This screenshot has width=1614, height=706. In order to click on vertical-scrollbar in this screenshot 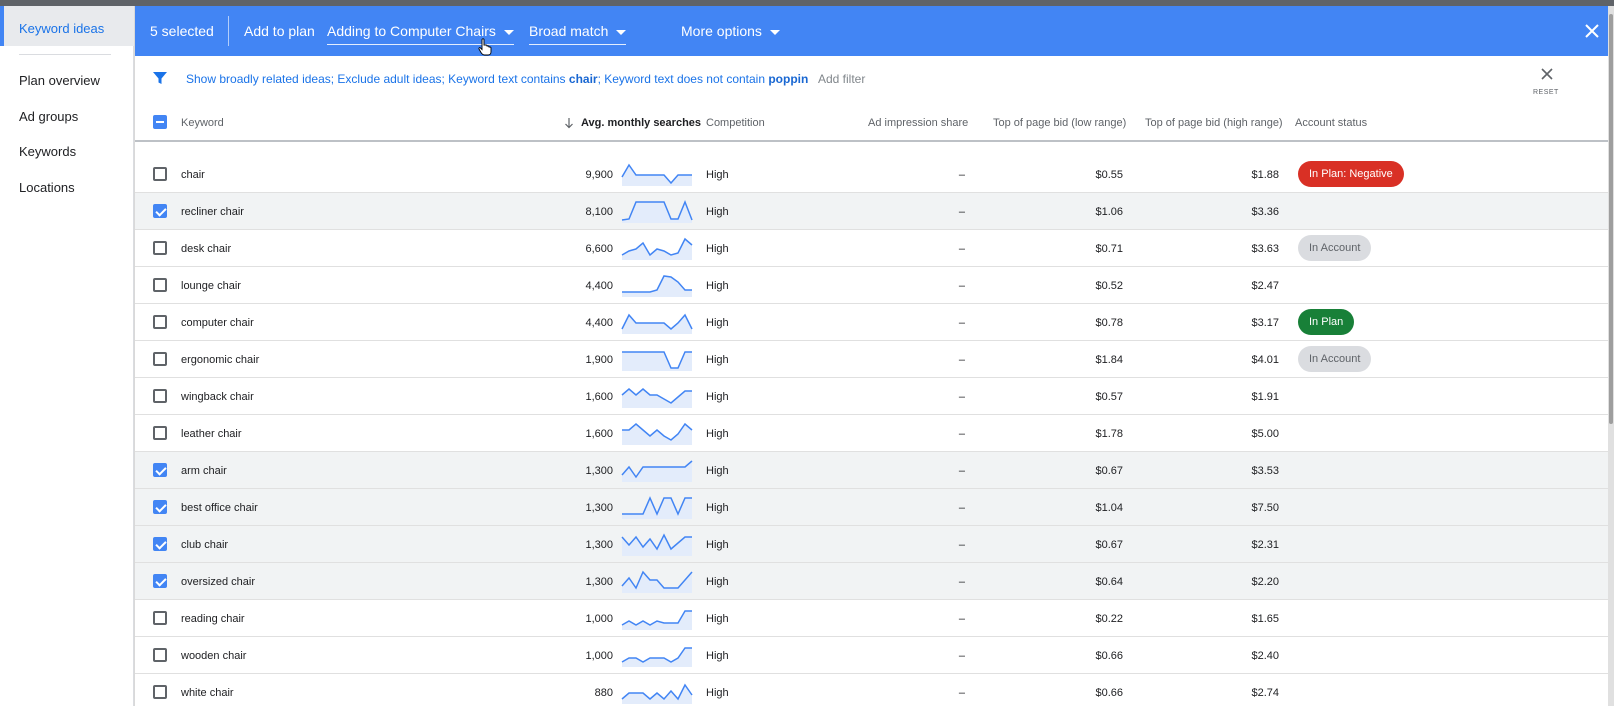, I will do `click(1611, 356)`.